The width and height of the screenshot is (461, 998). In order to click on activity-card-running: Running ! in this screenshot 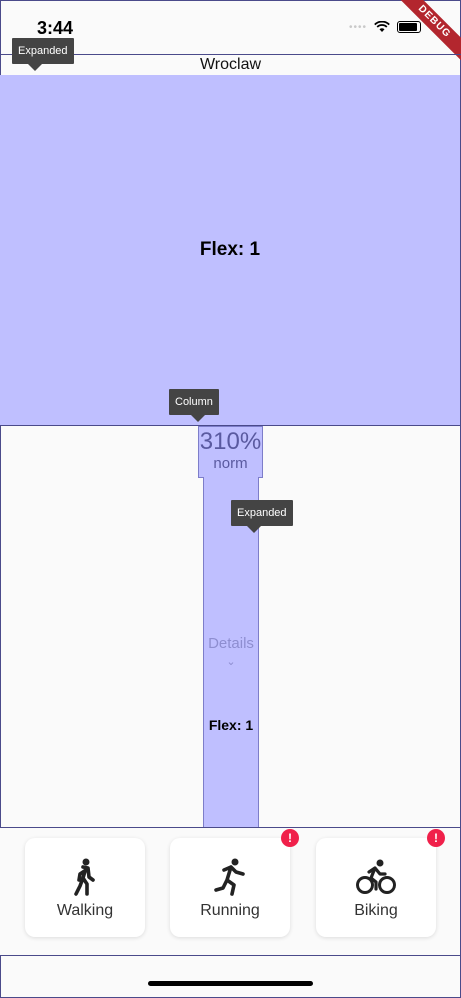, I will do `click(234, 883)`.